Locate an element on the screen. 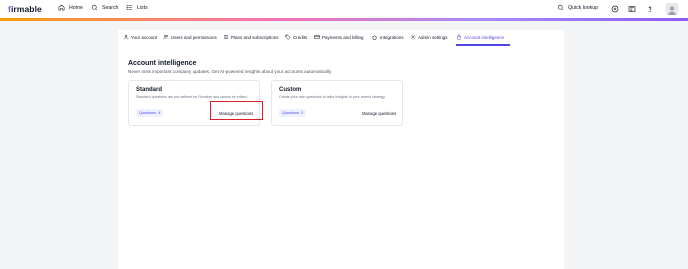 The width and height of the screenshot is (688, 269). news-button is located at coordinates (631, 8).